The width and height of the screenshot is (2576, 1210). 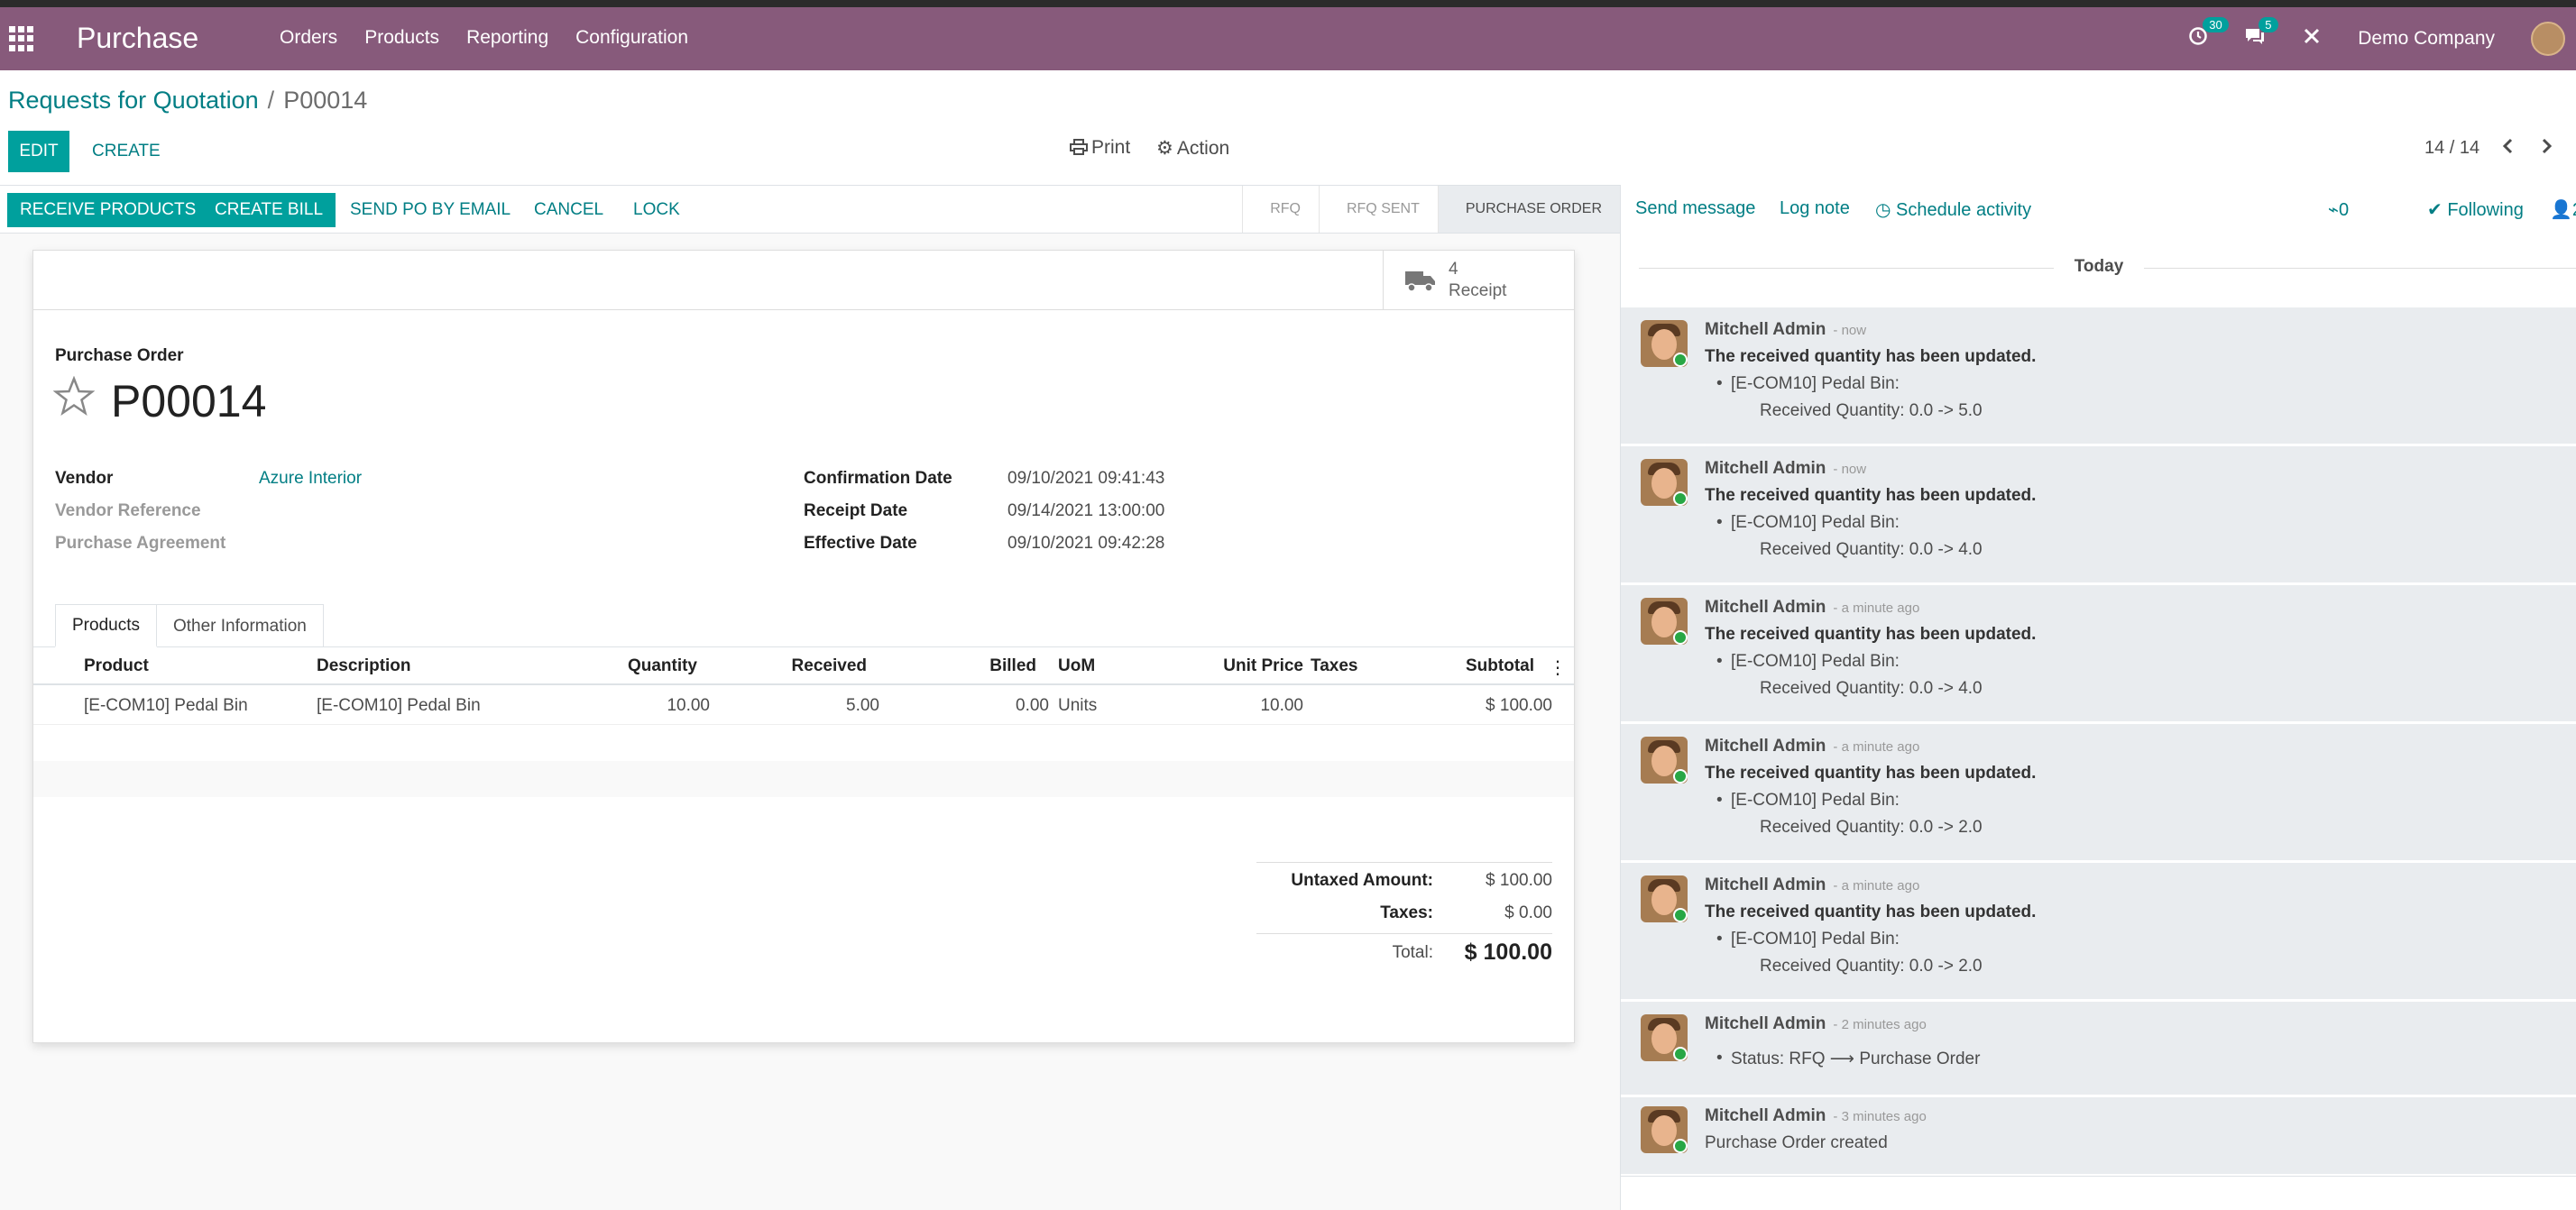 I want to click on company-switcher: Demo Company, so click(x=2426, y=39).